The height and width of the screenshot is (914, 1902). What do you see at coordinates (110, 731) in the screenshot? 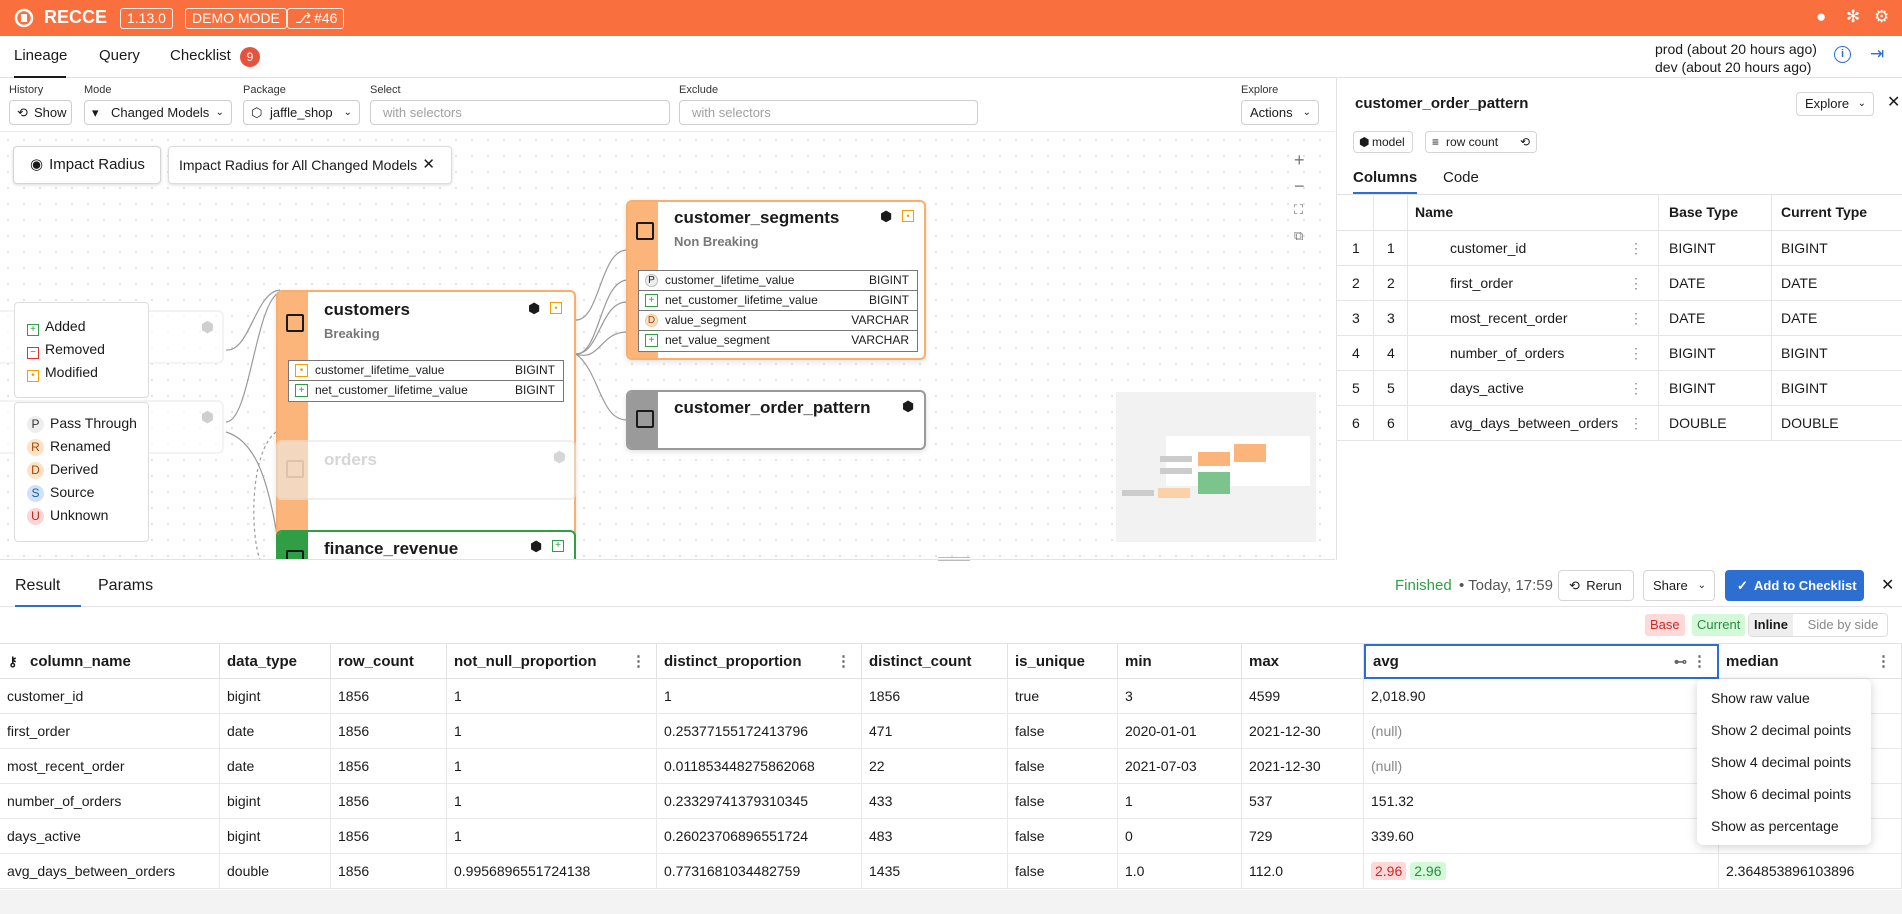
I see `grid-cell: first_order` at bounding box center [110, 731].